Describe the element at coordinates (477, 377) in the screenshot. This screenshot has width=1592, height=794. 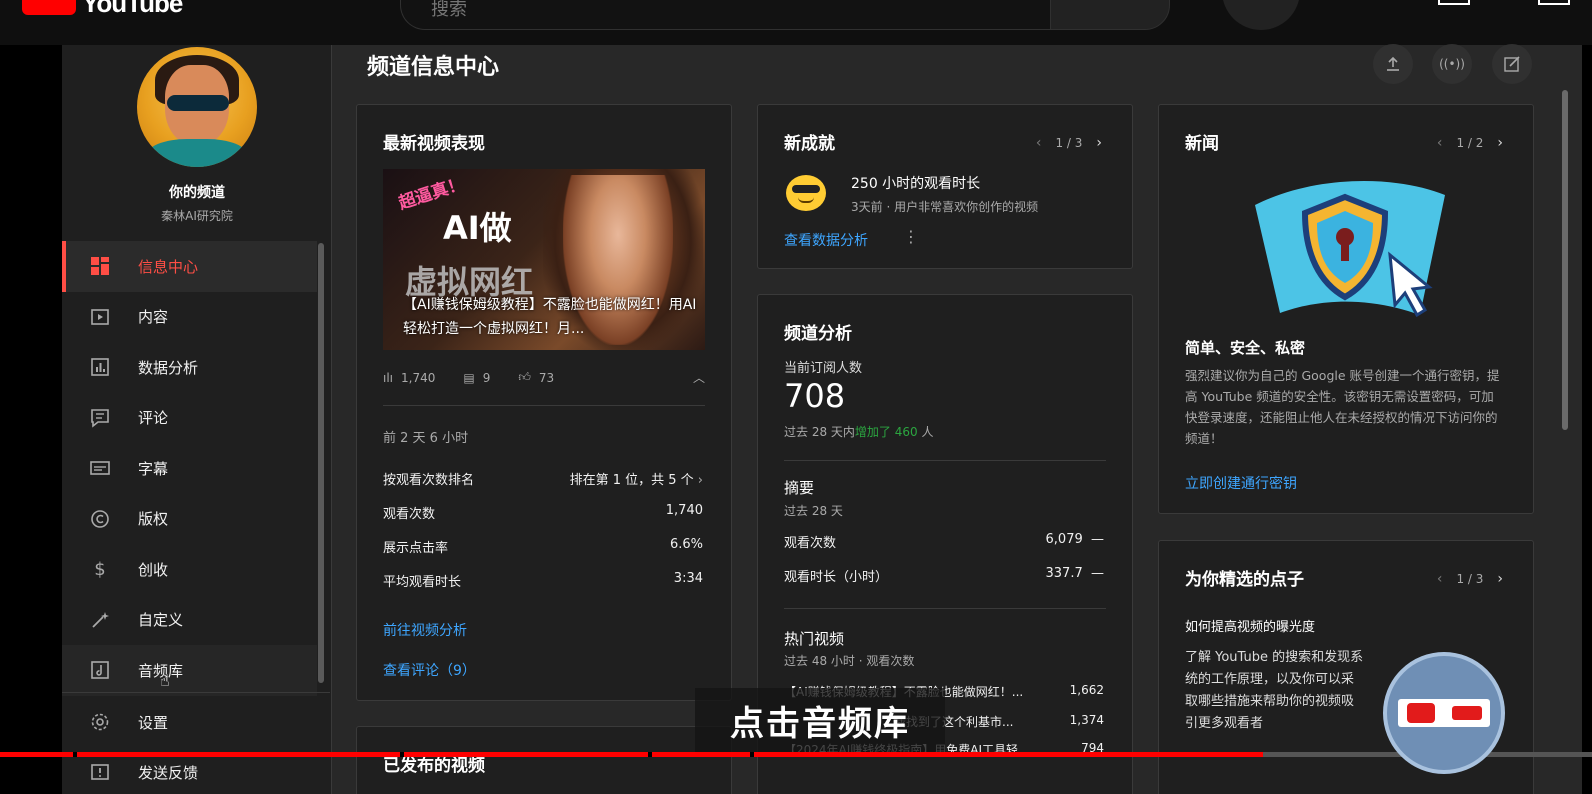
I see `comments-stat: ▤ 9` at that location.